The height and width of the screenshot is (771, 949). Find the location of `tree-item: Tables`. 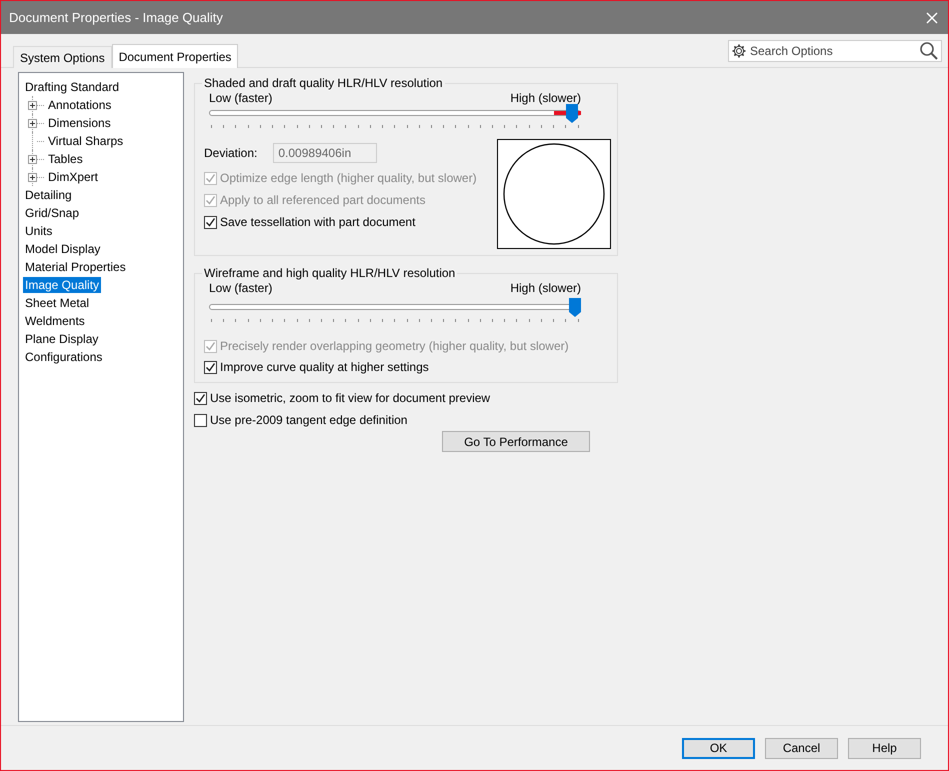

tree-item: Tables is located at coordinates (65, 159).